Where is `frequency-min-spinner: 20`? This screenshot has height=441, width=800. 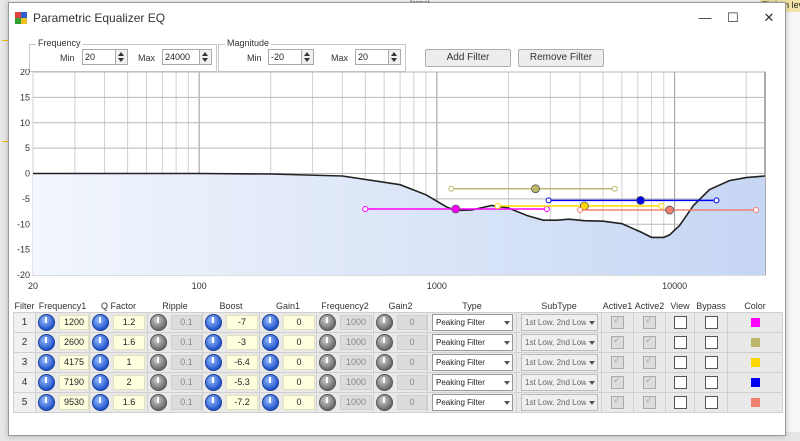 frequency-min-spinner: 20 is located at coordinates (105, 57).